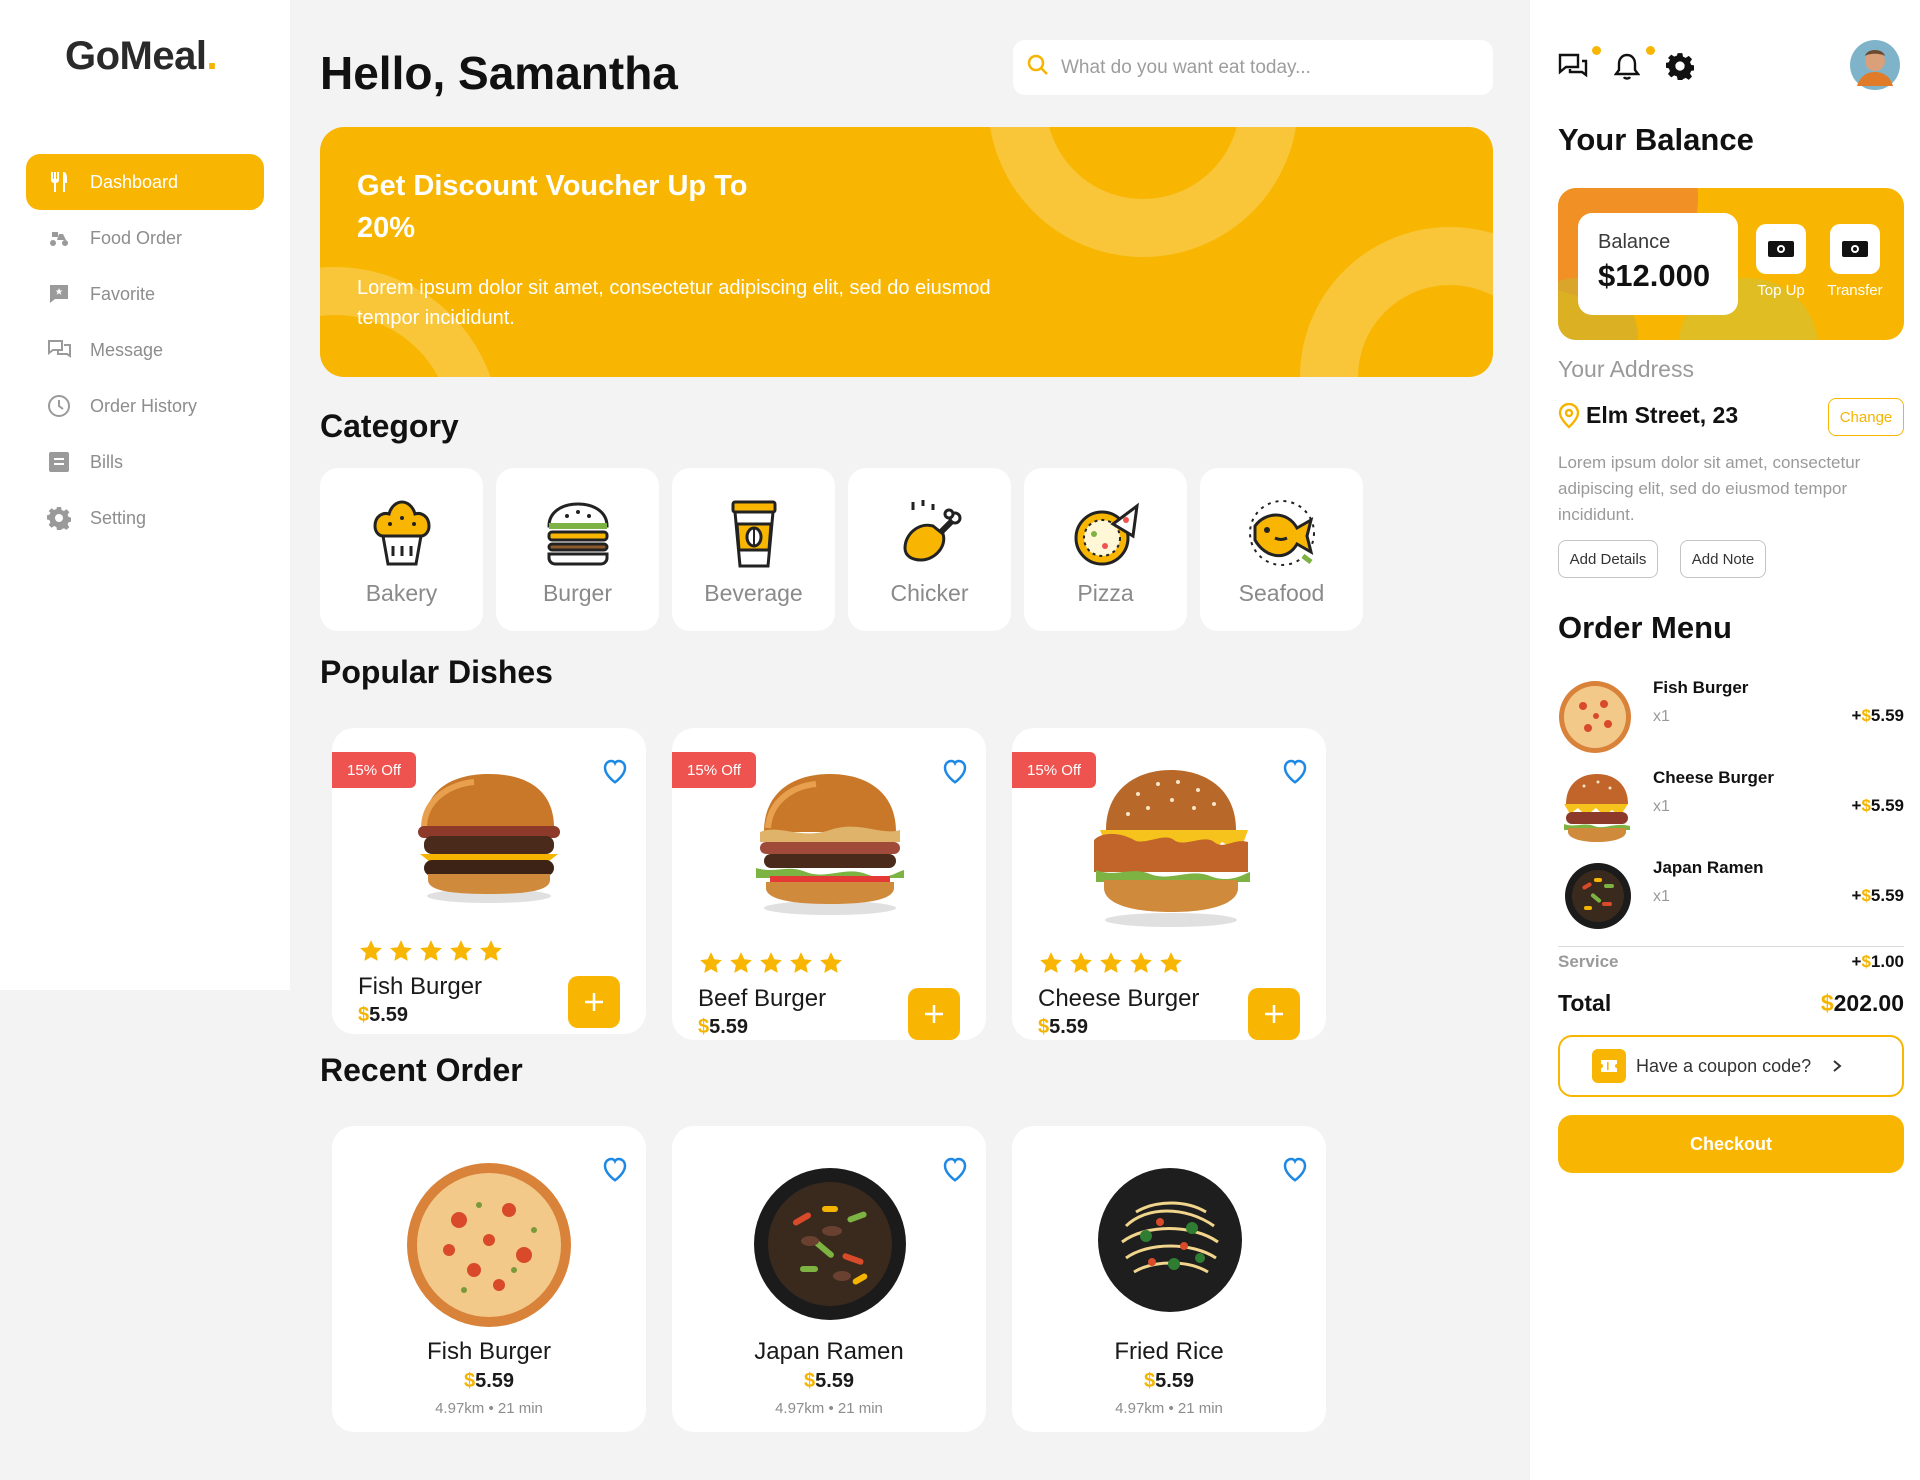 The height and width of the screenshot is (1480, 1920). Describe the element at coordinates (1396, 302) in the screenshot. I see `banner-decoration` at that location.